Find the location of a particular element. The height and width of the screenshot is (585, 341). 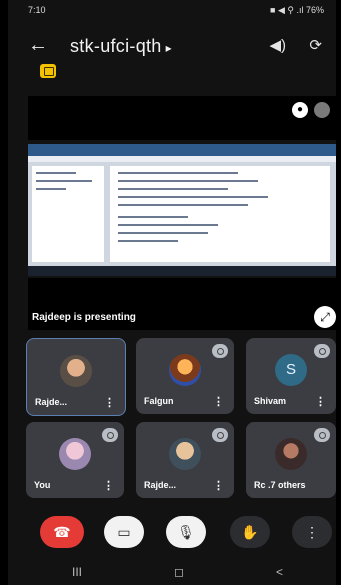

participant-tile: Falgun ⋮ is located at coordinates (185, 376).